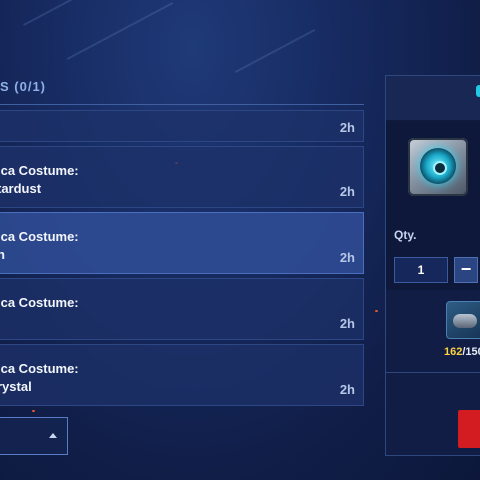 The image size is (480, 480). What do you see at coordinates (182, 243) in the screenshot?
I see `list-item-selected: ica Costume: n 2h` at bounding box center [182, 243].